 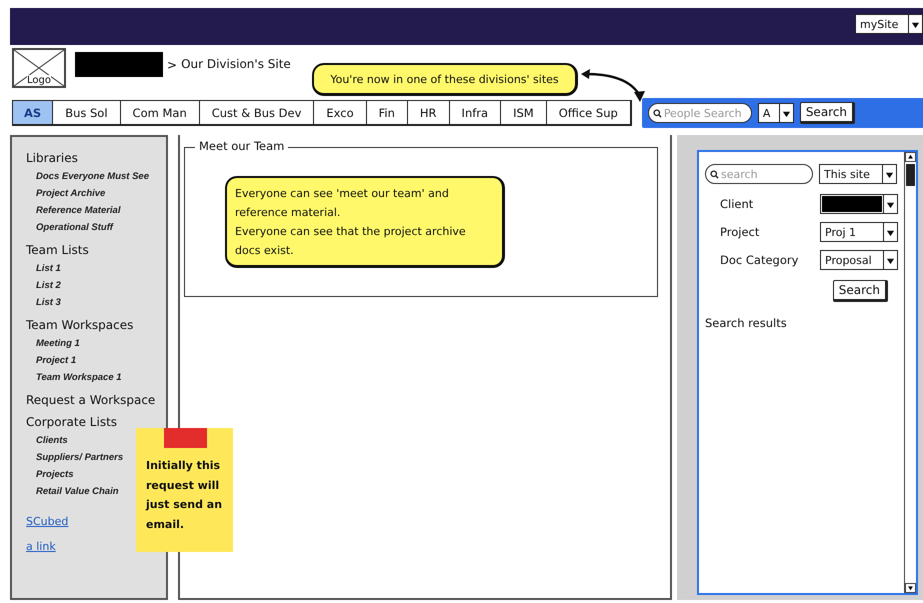 I want to click on sidebar-item: Reference Material, so click(x=78, y=210).